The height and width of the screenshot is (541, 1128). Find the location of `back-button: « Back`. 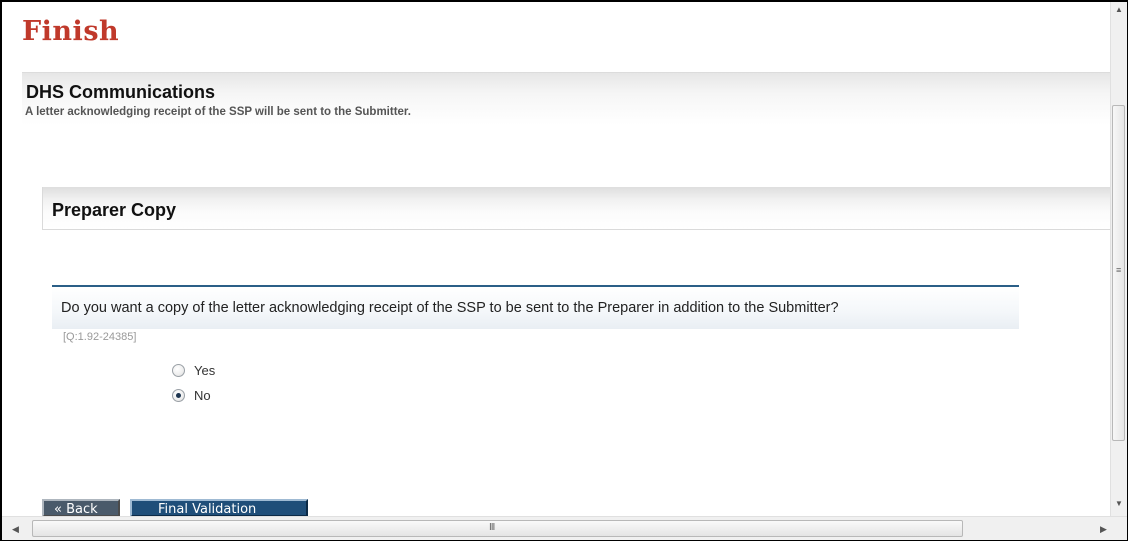

back-button: « Back is located at coordinates (81, 507).